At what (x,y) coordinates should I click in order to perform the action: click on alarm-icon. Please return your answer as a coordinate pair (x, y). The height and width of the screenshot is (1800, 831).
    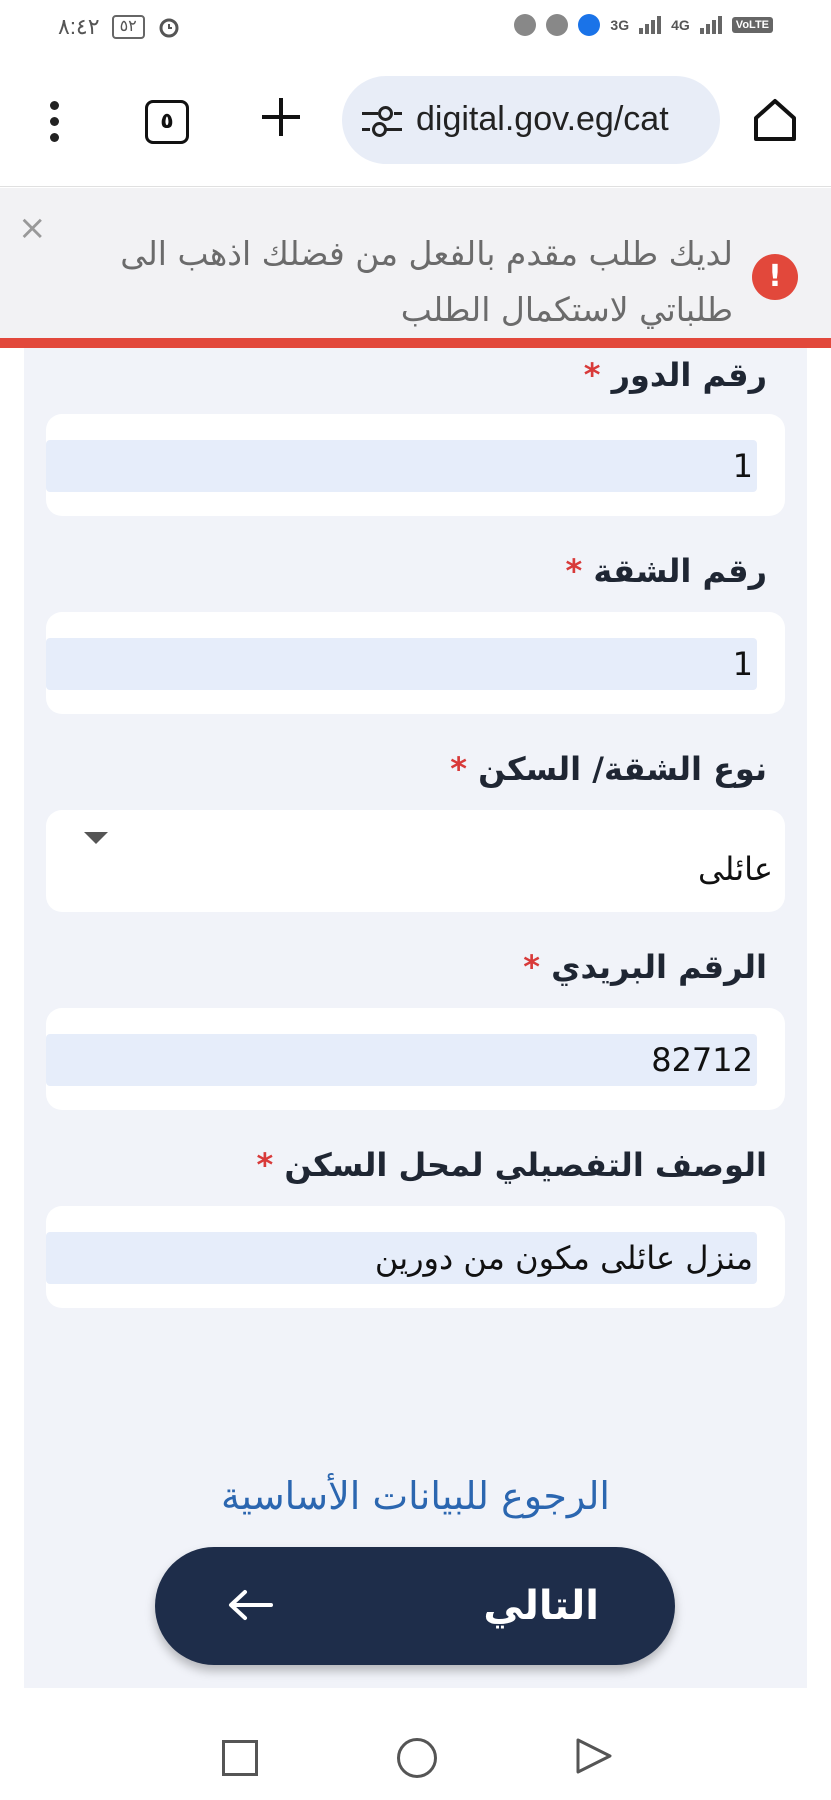
    Looking at the image, I should click on (169, 28).